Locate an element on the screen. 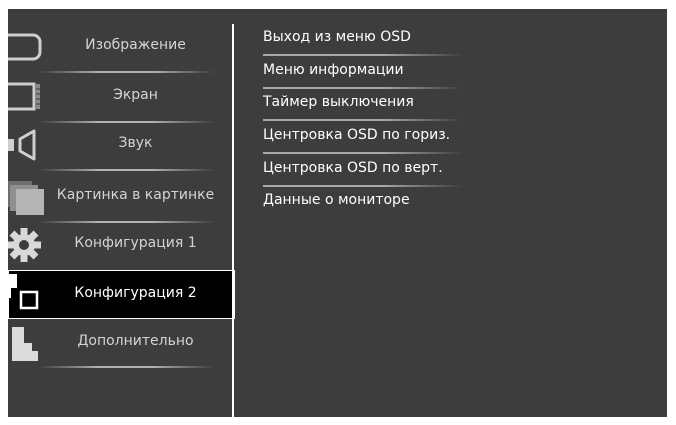 This screenshot has width=676, height=425. menu-item-label: Конфигурация 2 is located at coordinates (135, 293).